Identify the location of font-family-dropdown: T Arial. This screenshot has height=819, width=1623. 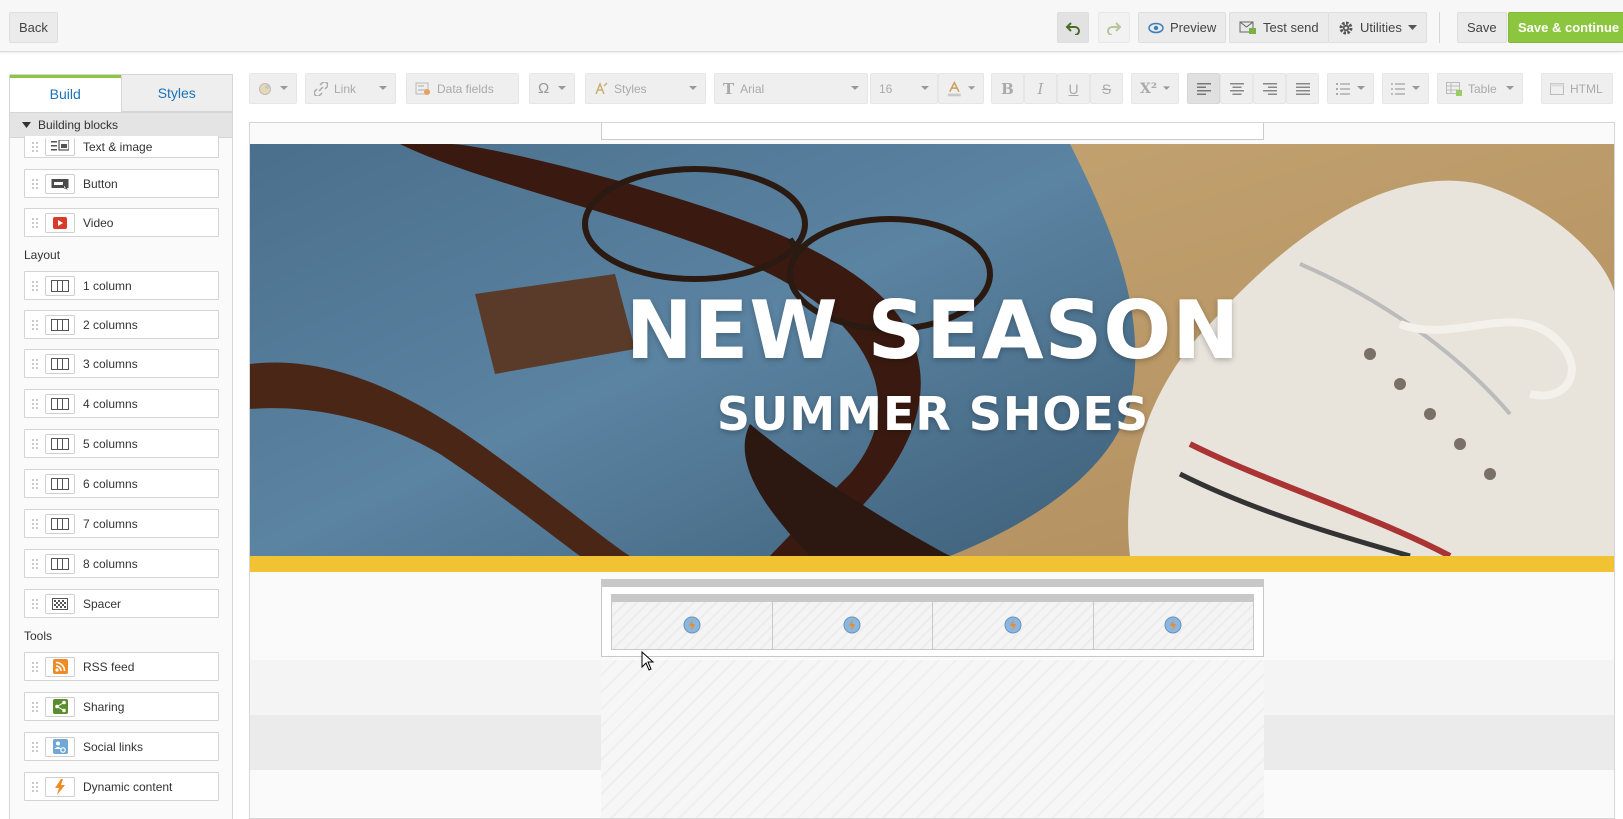
(791, 88).